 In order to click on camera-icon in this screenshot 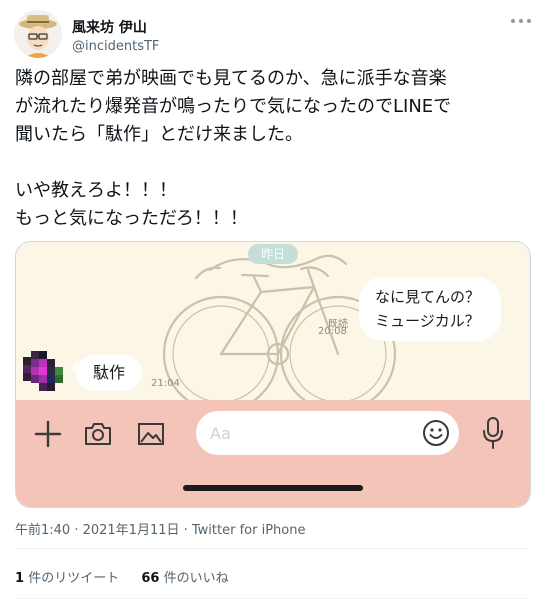, I will do `click(98, 434)`.